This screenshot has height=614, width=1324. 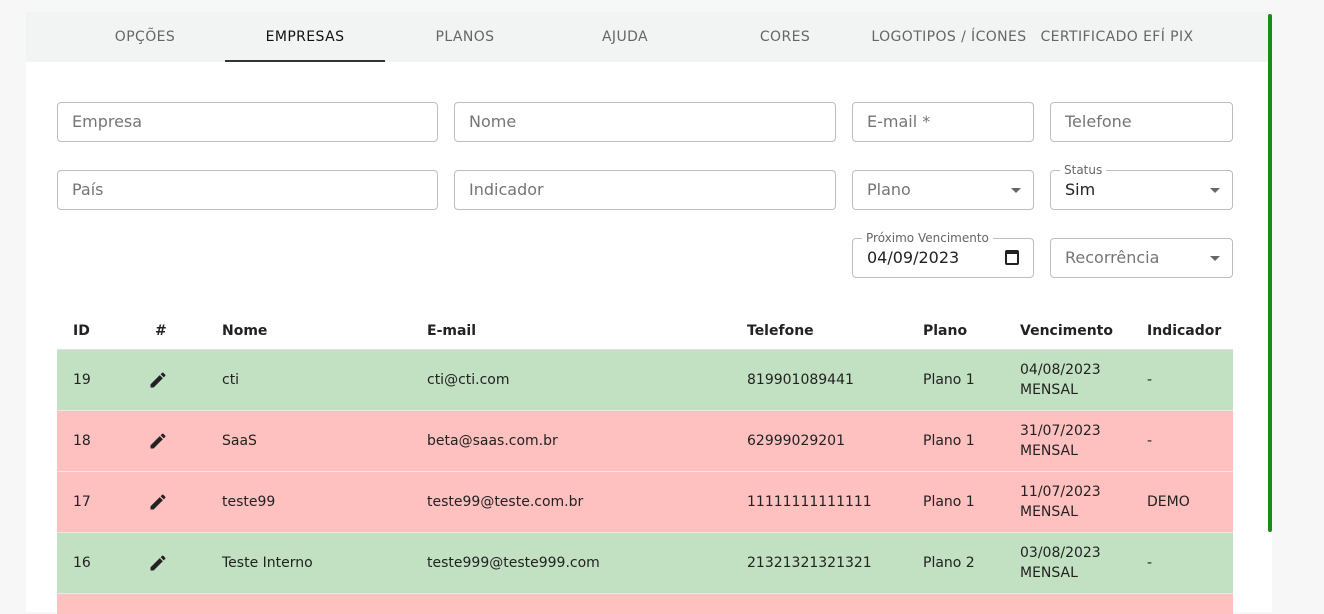 What do you see at coordinates (785, 37) in the screenshot?
I see `tab-cores: CORES` at bounding box center [785, 37].